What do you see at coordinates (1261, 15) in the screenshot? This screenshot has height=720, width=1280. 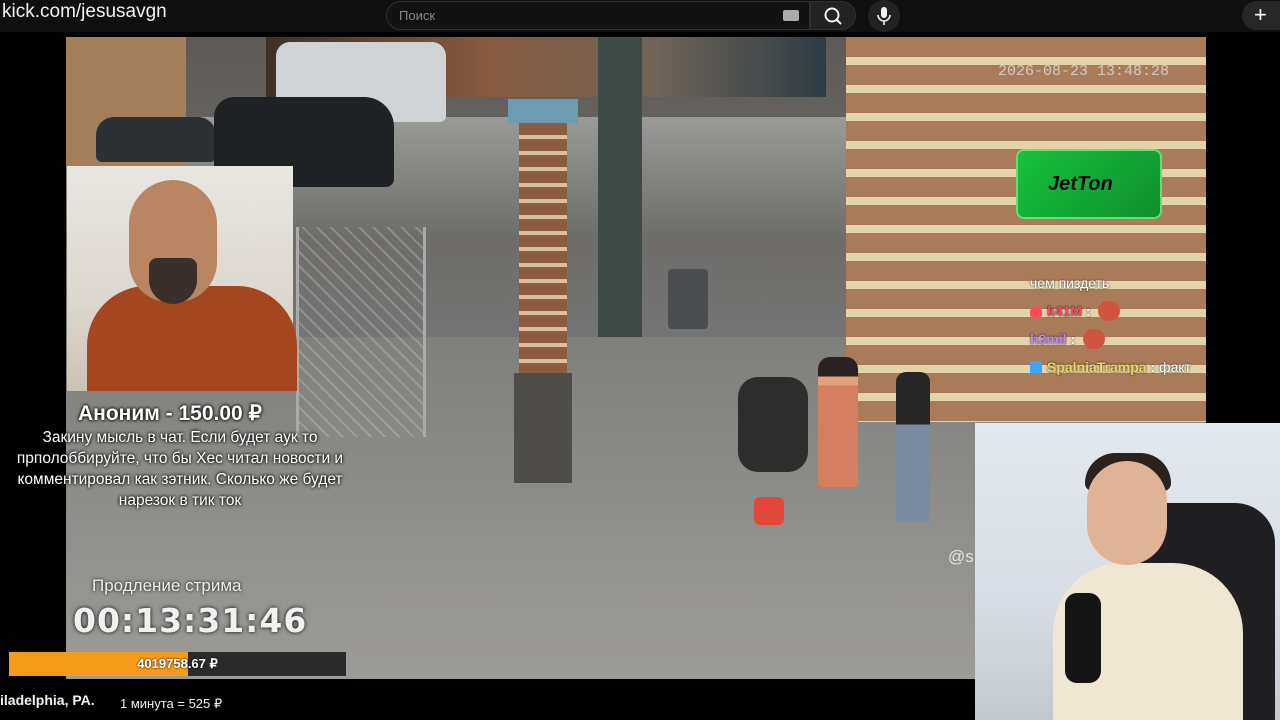 I see `create-button: +` at bounding box center [1261, 15].